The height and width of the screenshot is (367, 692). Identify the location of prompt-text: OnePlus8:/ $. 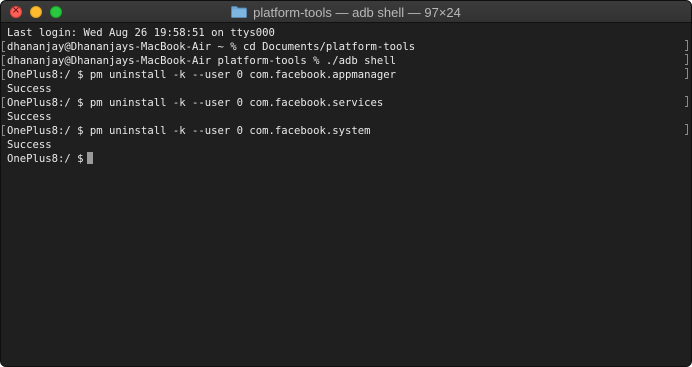
(45, 159).